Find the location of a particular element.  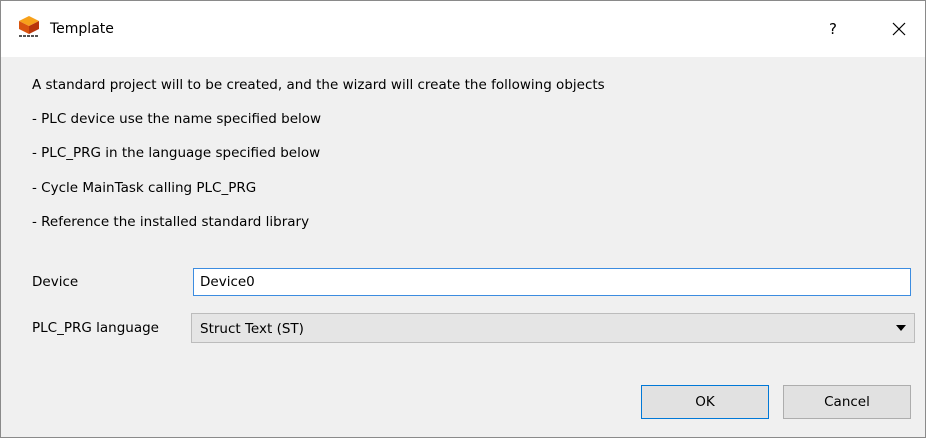

help-label: ? is located at coordinates (833, 29).